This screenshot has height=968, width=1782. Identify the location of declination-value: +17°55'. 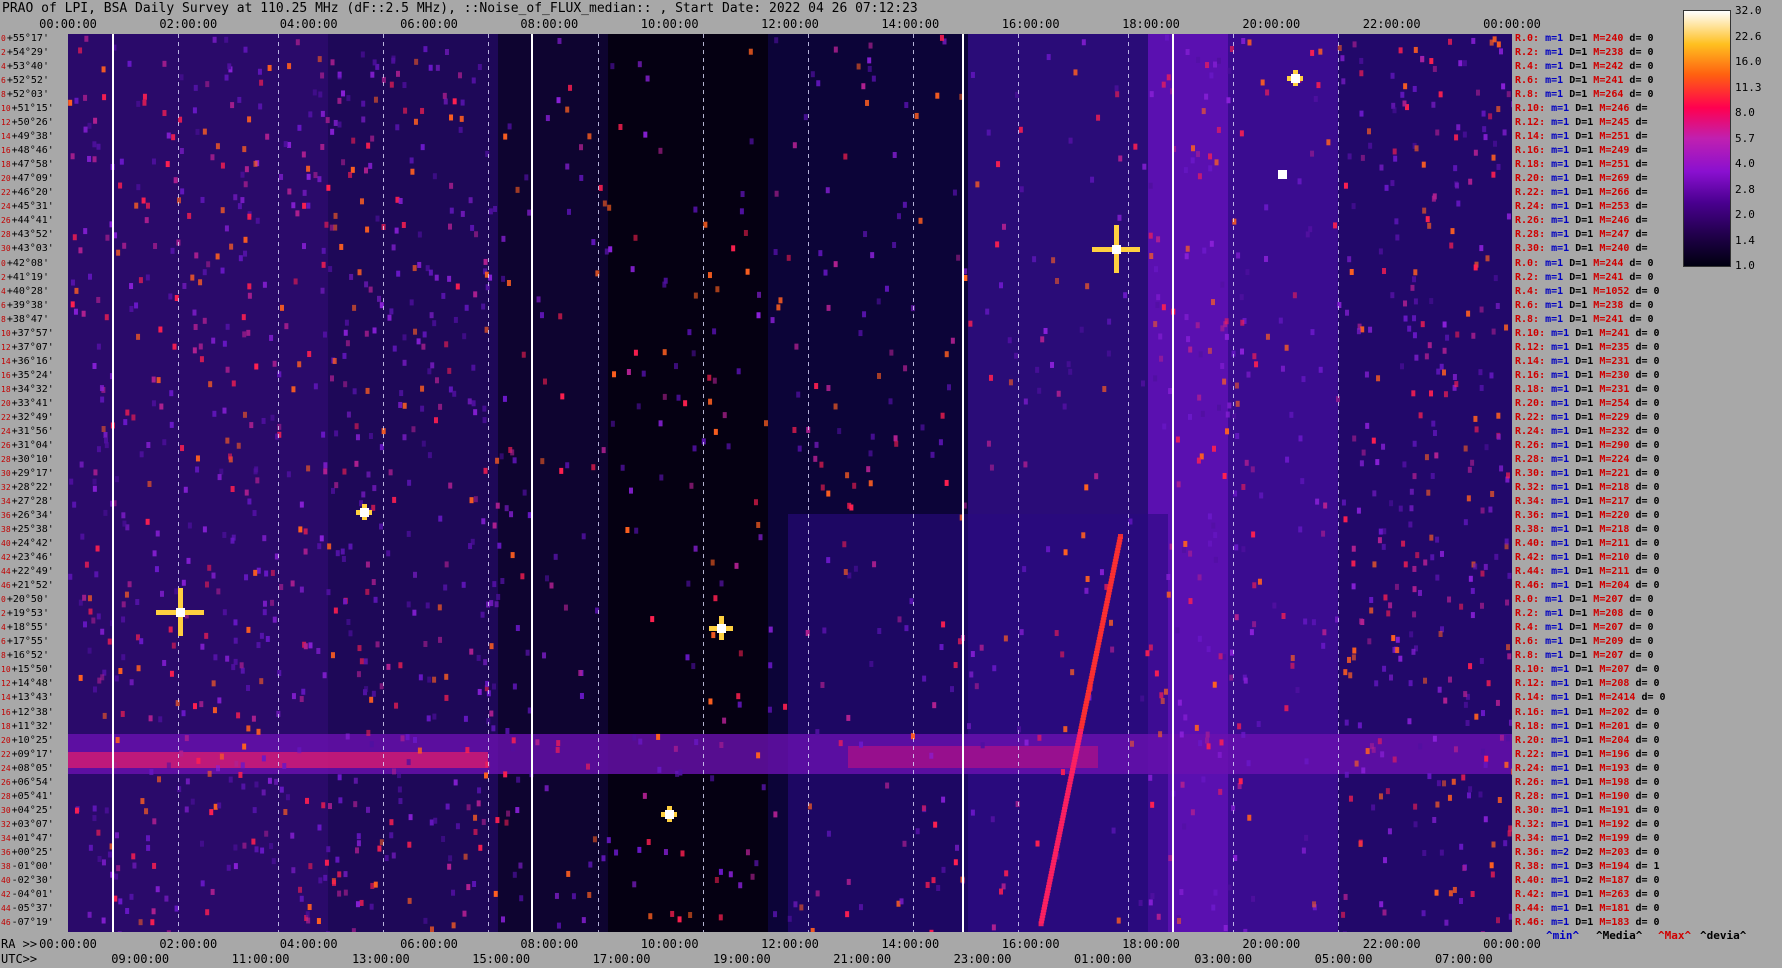
(27, 642).